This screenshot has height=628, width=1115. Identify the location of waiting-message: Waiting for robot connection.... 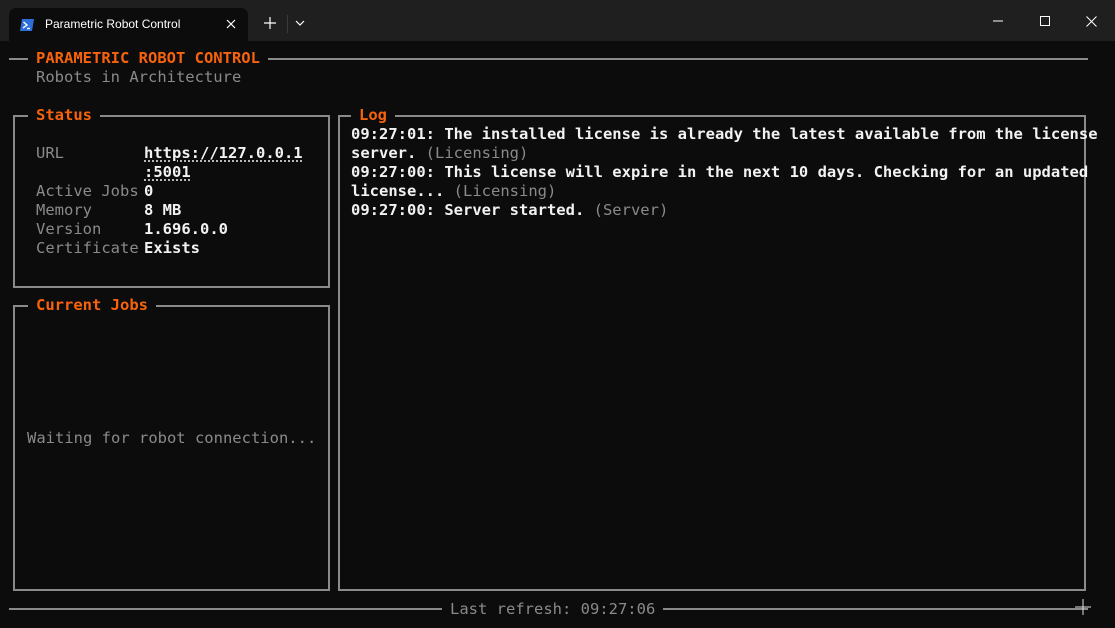
(172, 438).